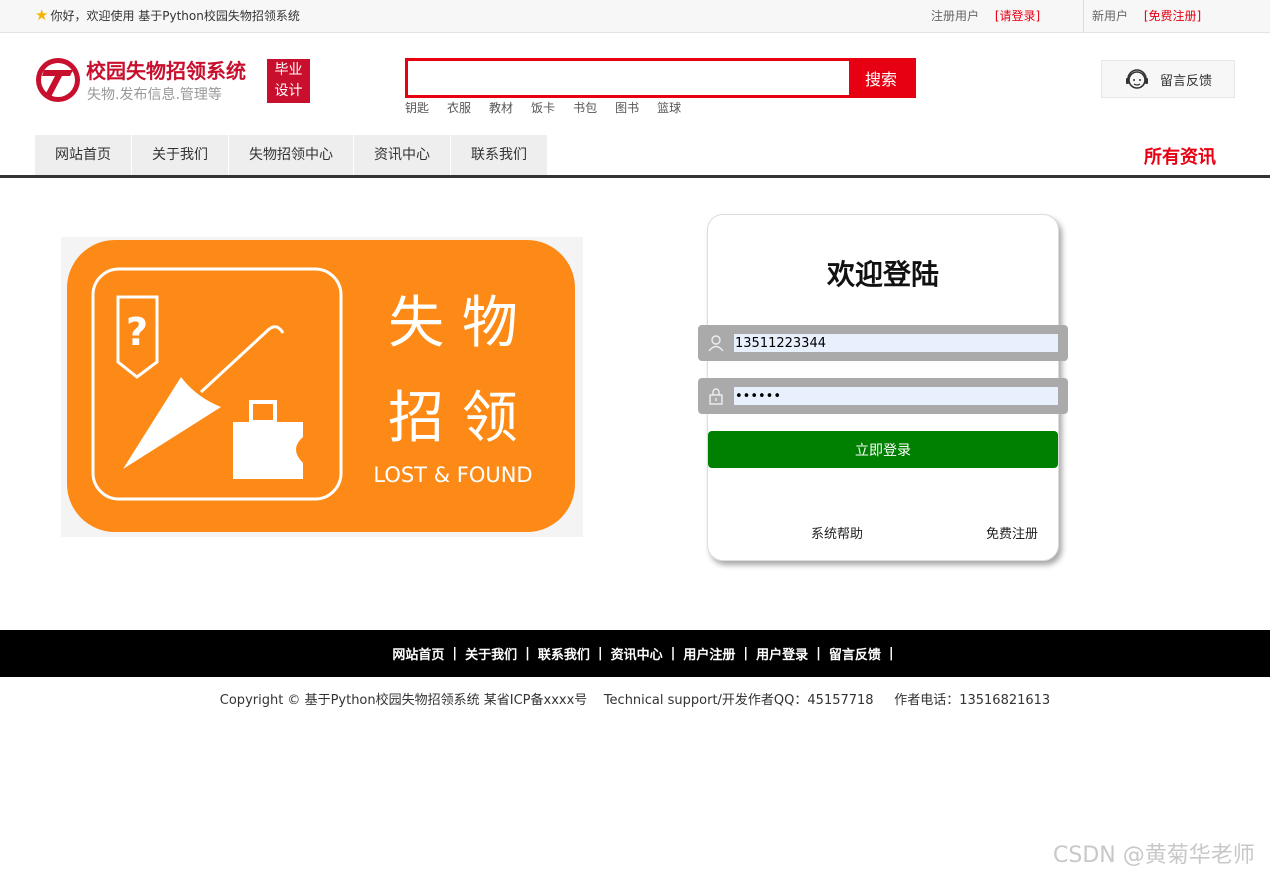  Describe the element at coordinates (42, 15) in the screenshot. I see `star-icon: ★` at that location.